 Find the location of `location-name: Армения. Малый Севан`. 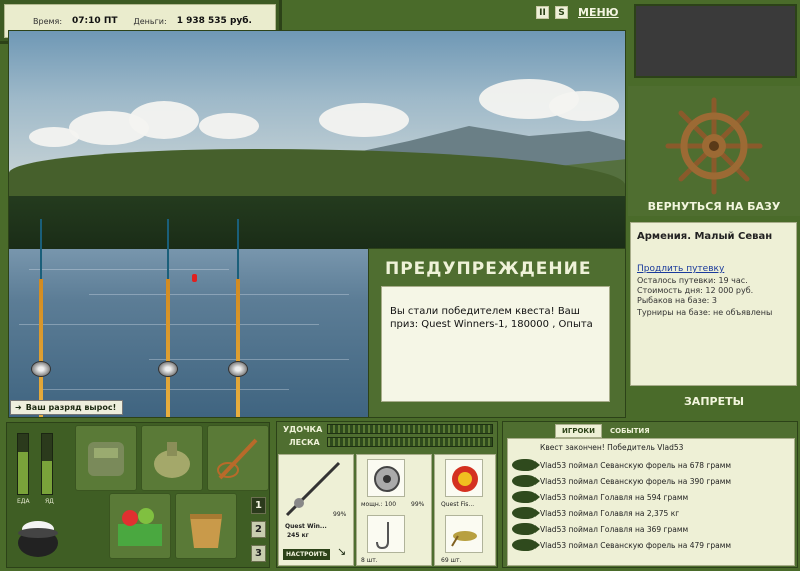

location-name: Армения. Малый Севан is located at coordinates (705, 236).